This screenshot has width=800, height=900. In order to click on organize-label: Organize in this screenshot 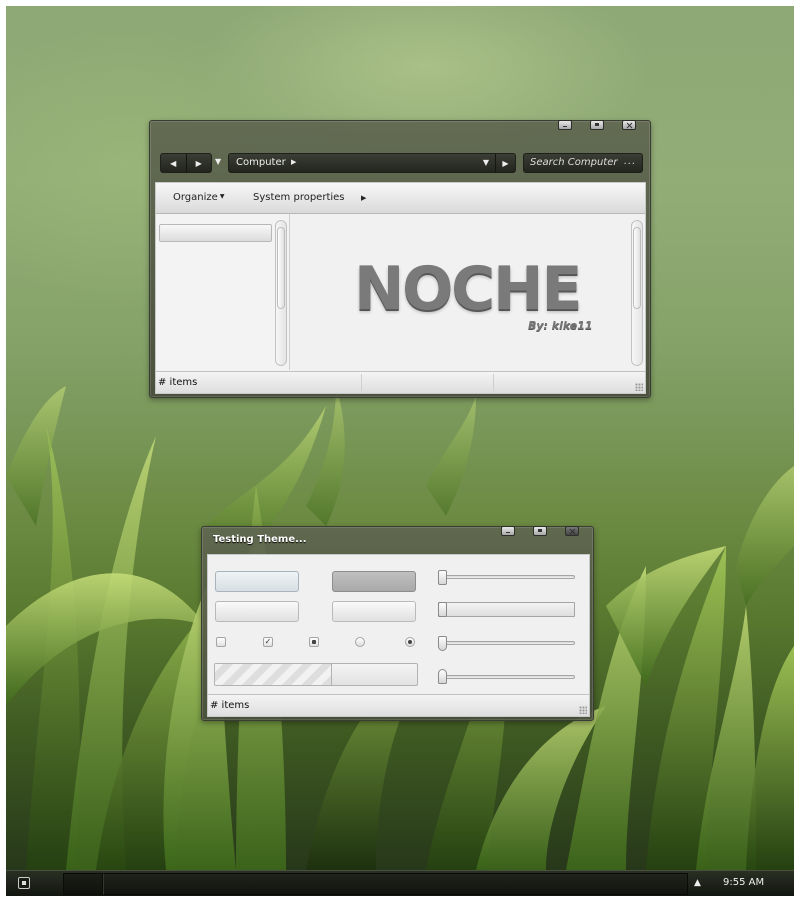, I will do `click(195, 197)`.